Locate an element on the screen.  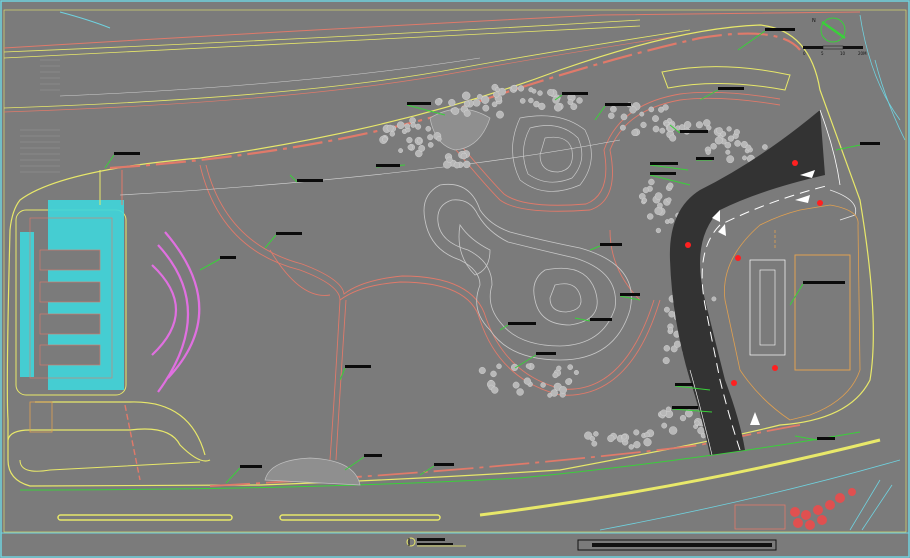
inner-walk-white is located at coordinates (370, 167).